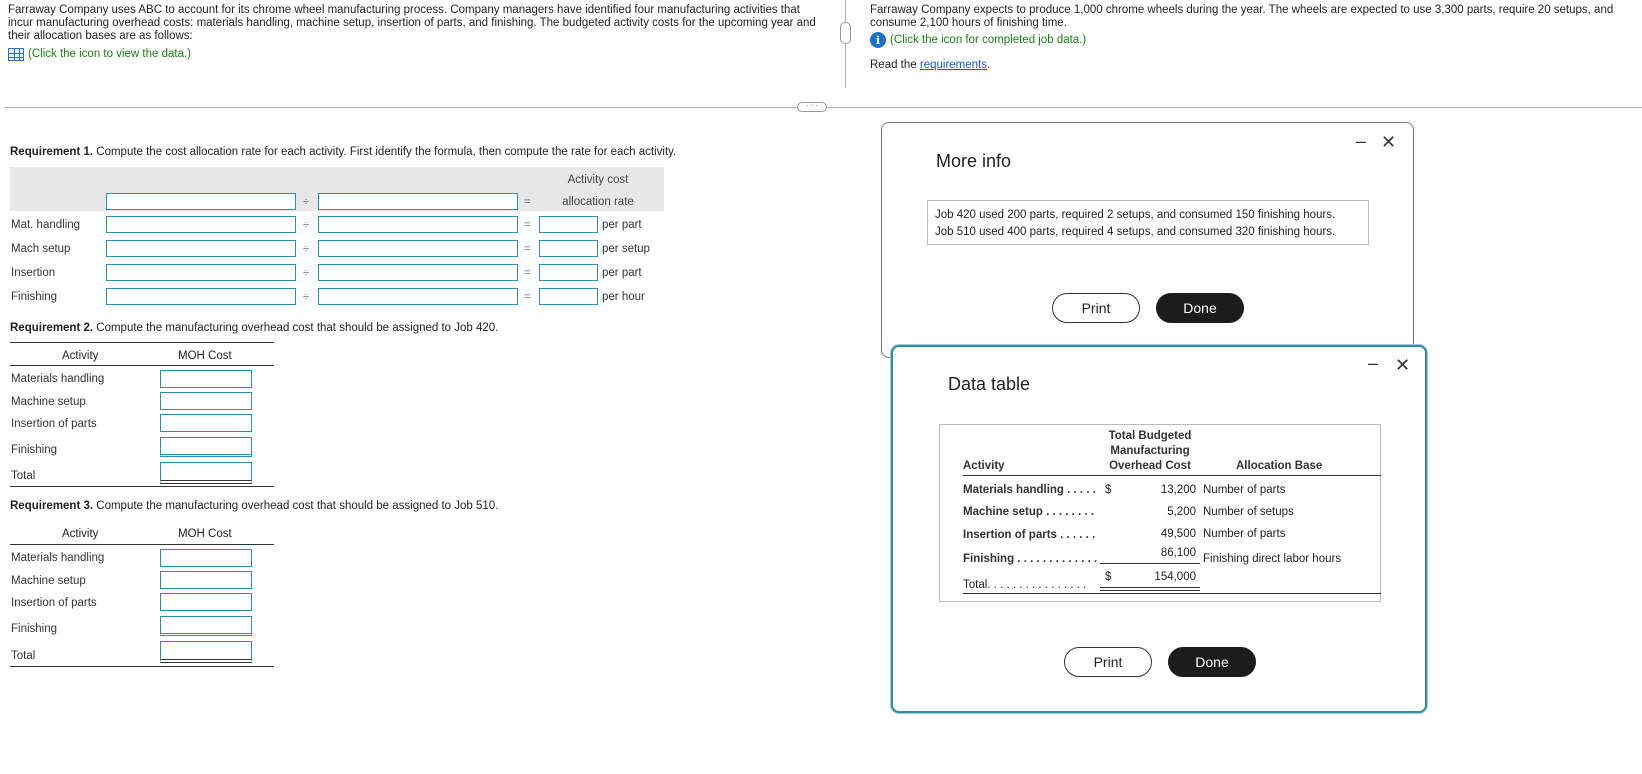 The width and height of the screenshot is (1642, 774). I want to click on mat-handling-rate-input, so click(568, 224).